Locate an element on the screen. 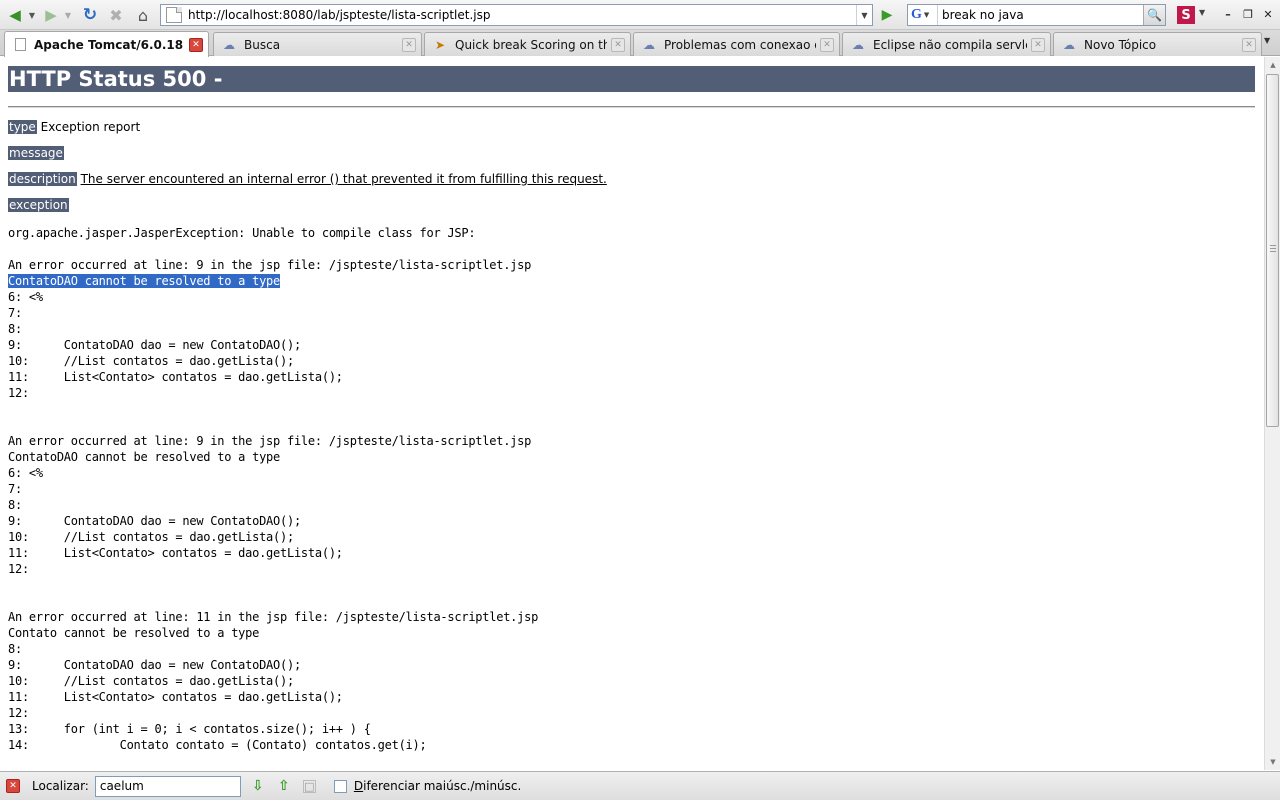  exception-label: exception is located at coordinates (38, 205).